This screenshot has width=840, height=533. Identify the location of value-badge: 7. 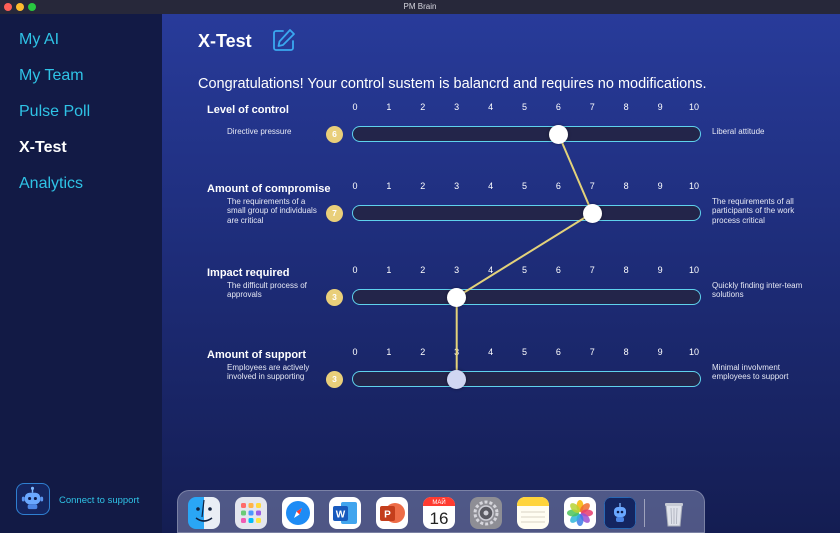
(334, 213).